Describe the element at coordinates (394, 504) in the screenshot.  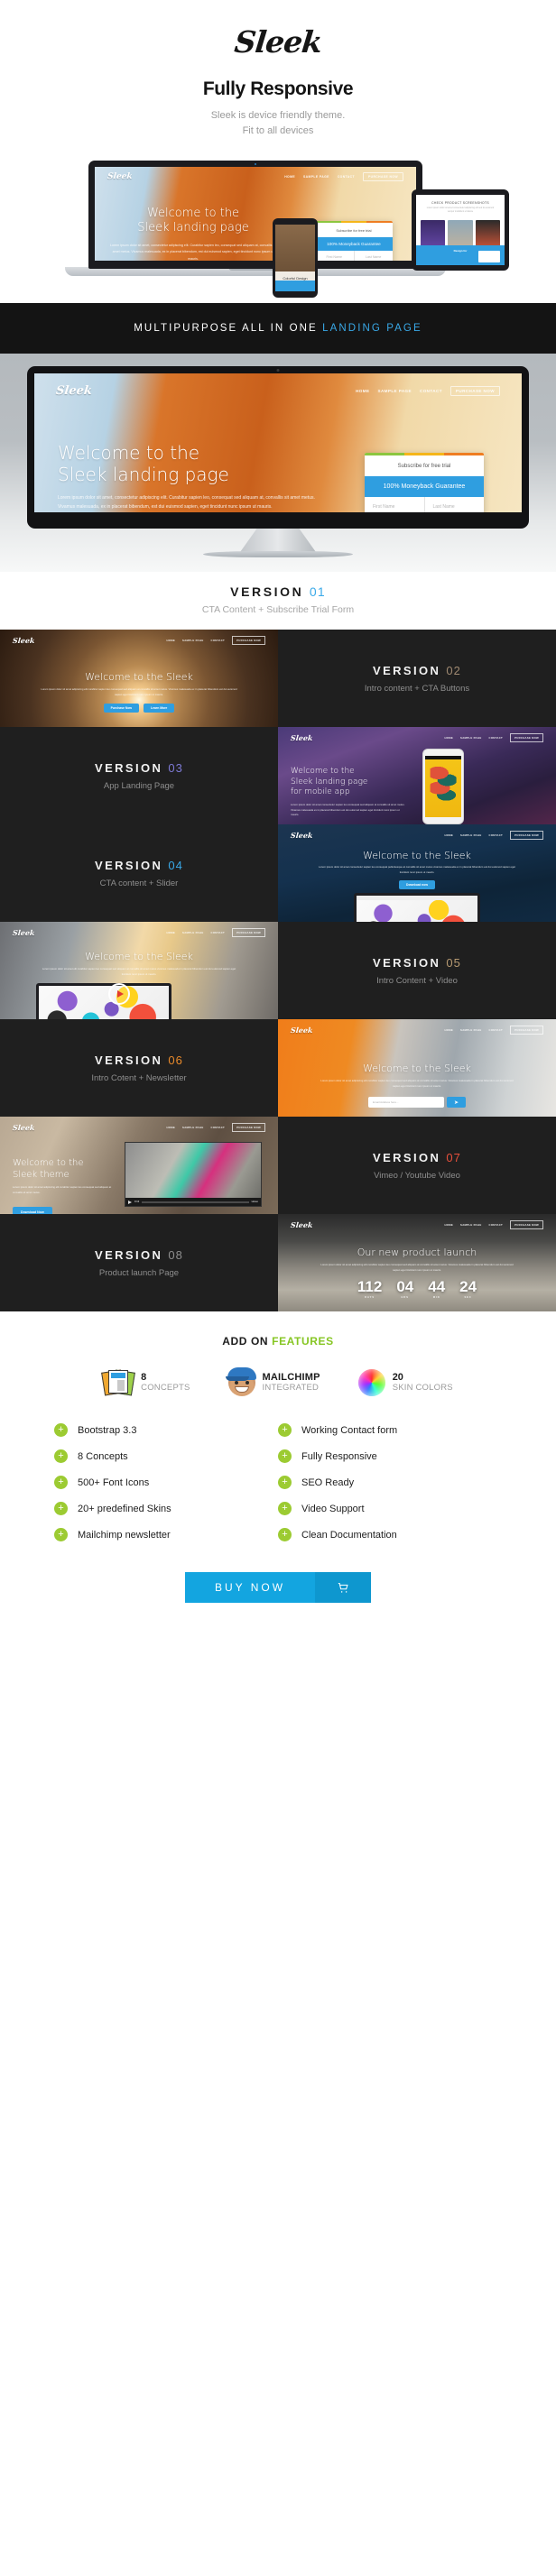
I see `imac-first-name-field: First Name` at that location.